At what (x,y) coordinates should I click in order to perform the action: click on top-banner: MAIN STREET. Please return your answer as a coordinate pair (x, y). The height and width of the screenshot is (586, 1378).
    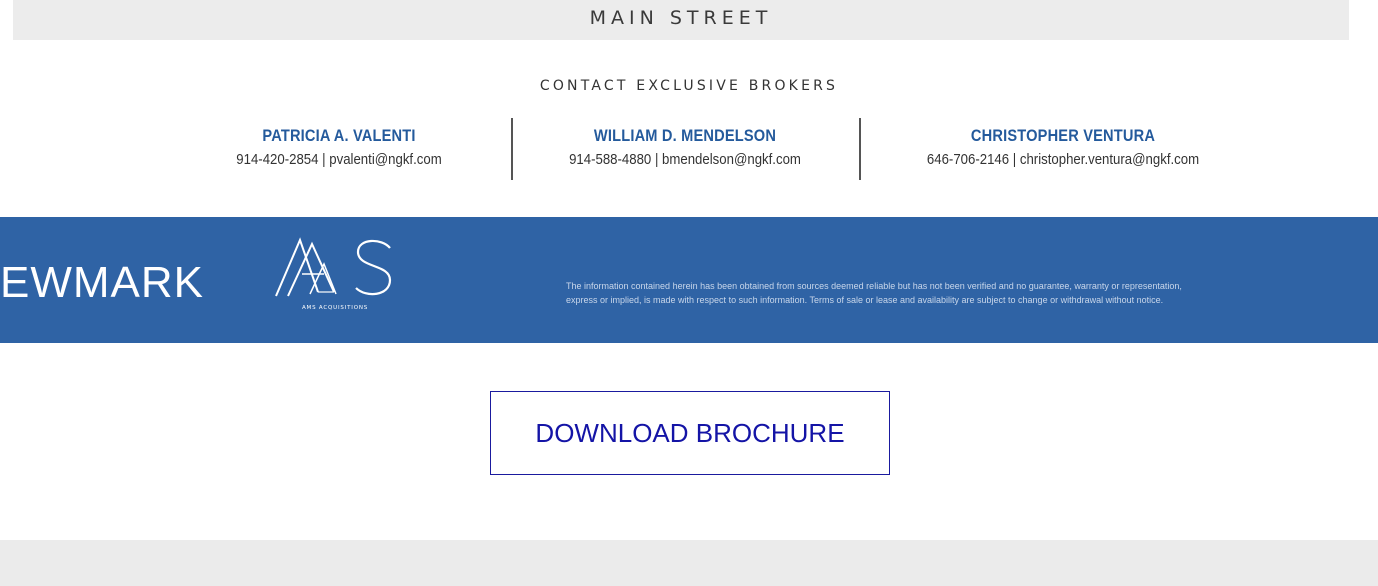
    Looking at the image, I should click on (681, 20).